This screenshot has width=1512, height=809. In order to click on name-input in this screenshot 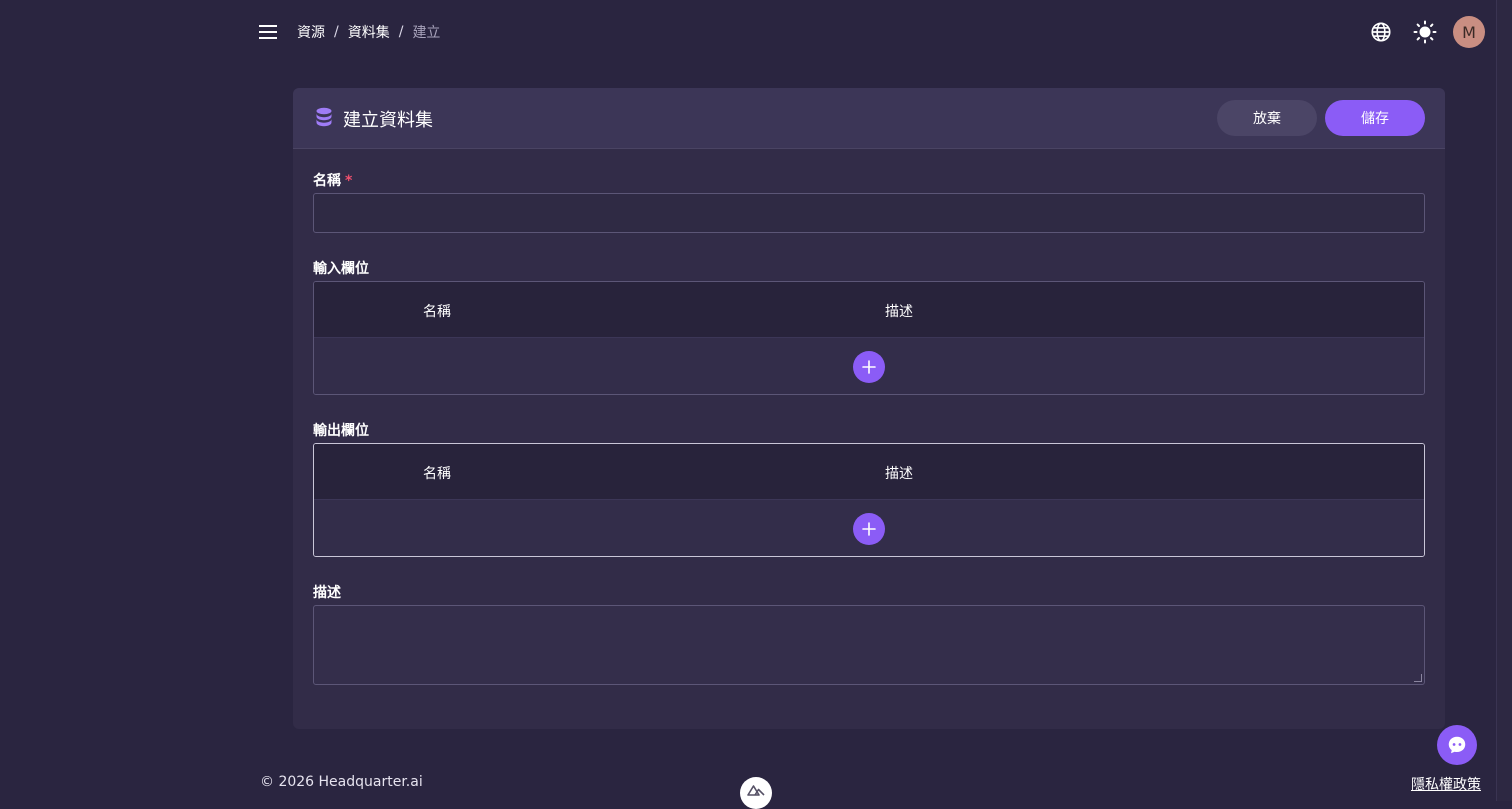, I will do `click(869, 213)`.